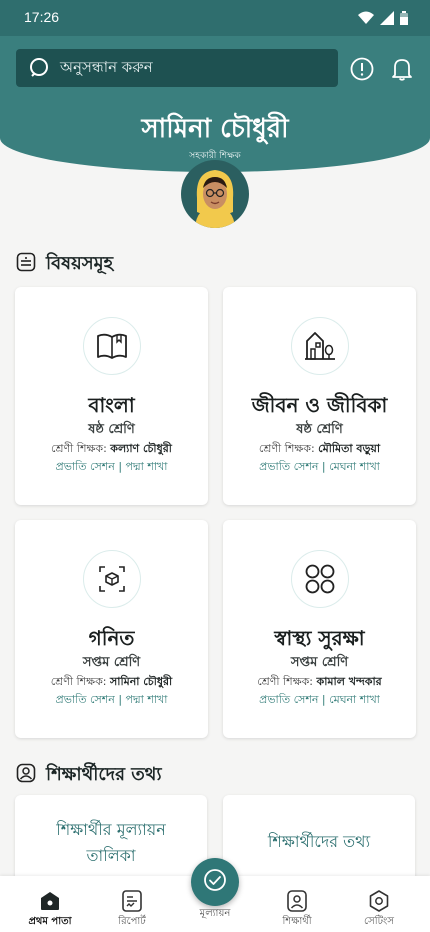 The height and width of the screenshot is (932, 430). Describe the element at coordinates (132, 901) in the screenshot. I see `report-icon` at that location.